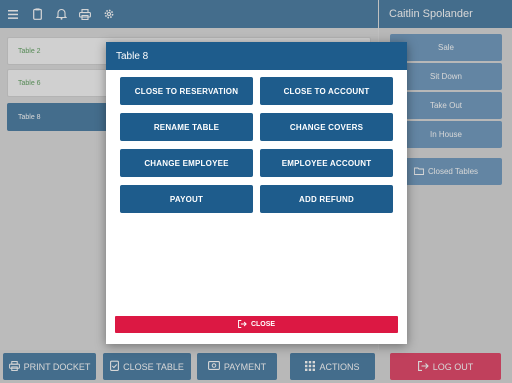  I want to click on change-covers-button: CHANGE COVERS, so click(326, 127).